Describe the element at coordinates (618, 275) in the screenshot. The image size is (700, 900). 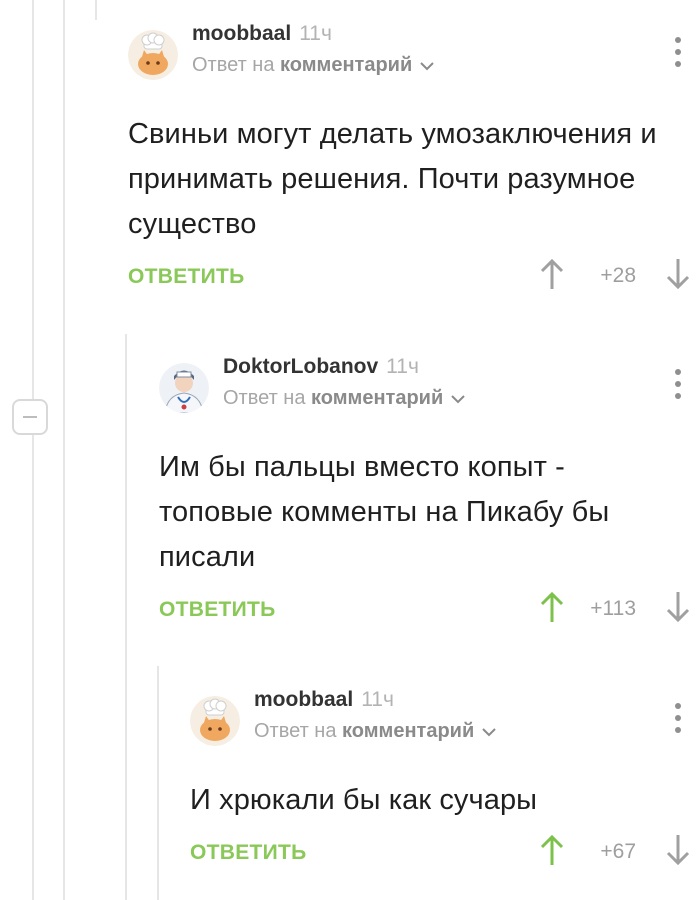
I see `vote-score: +28` at that location.